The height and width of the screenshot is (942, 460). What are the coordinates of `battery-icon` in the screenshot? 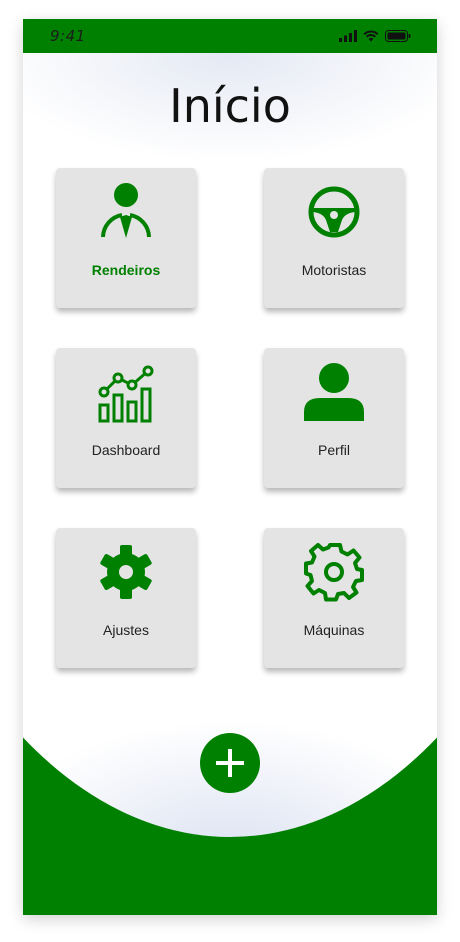 It's located at (398, 36).